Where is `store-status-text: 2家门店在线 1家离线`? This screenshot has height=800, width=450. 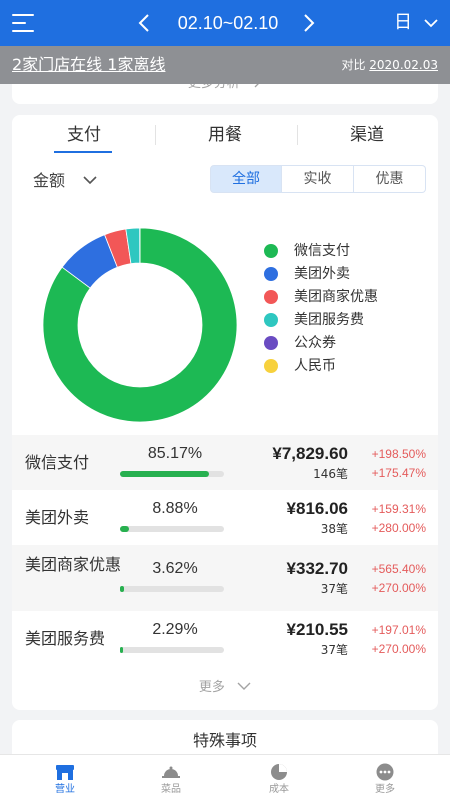 store-status-text: 2家门店在线 1家离线 is located at coordinates (88, 65).